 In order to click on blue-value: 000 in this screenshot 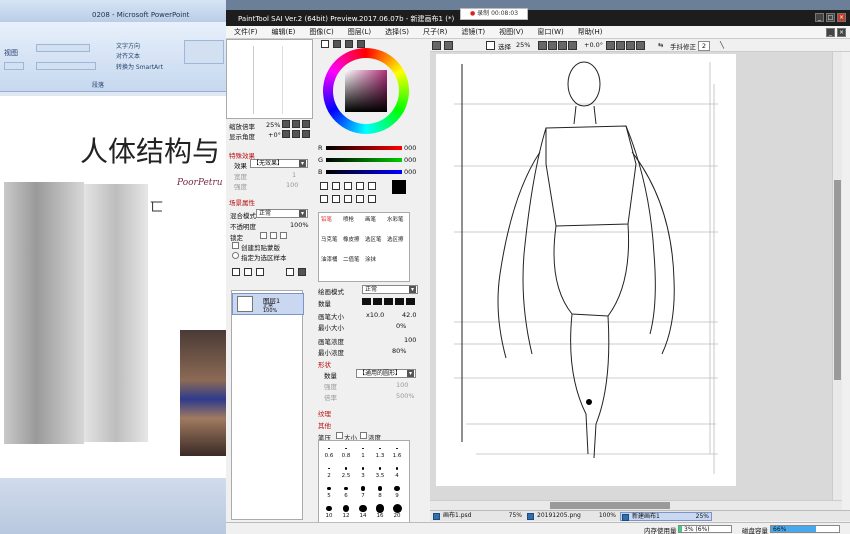, I will do `click(410, 172)`.